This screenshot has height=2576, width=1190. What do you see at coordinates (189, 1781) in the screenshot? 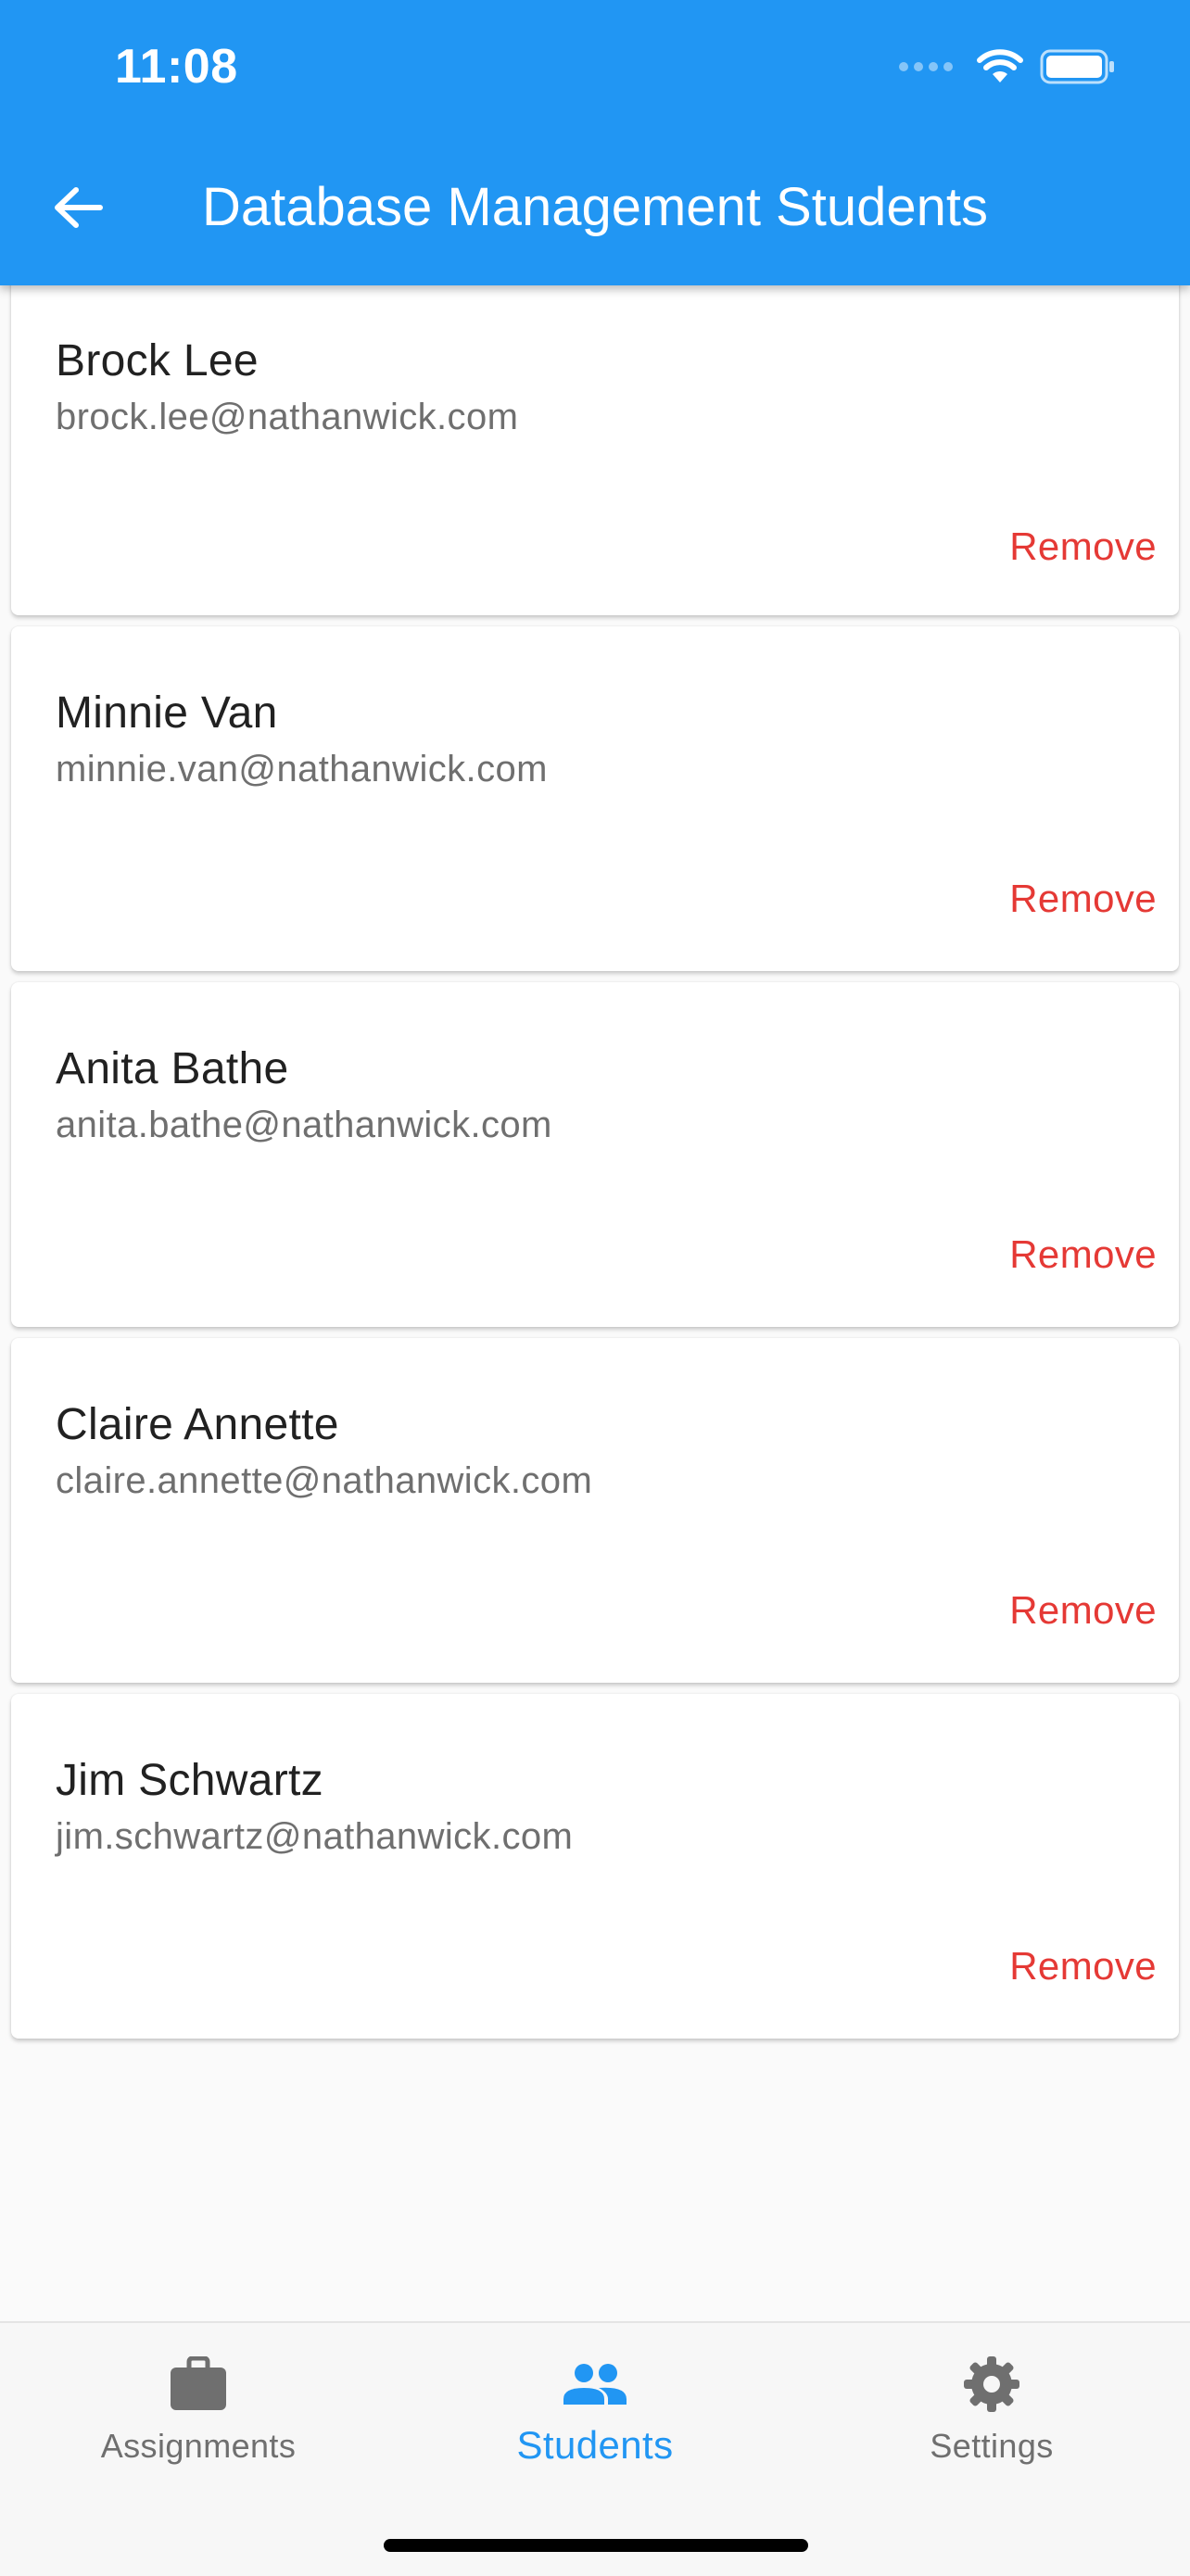
I see `student-name: Jim Schwartz` at bounding box center [189, 1781].